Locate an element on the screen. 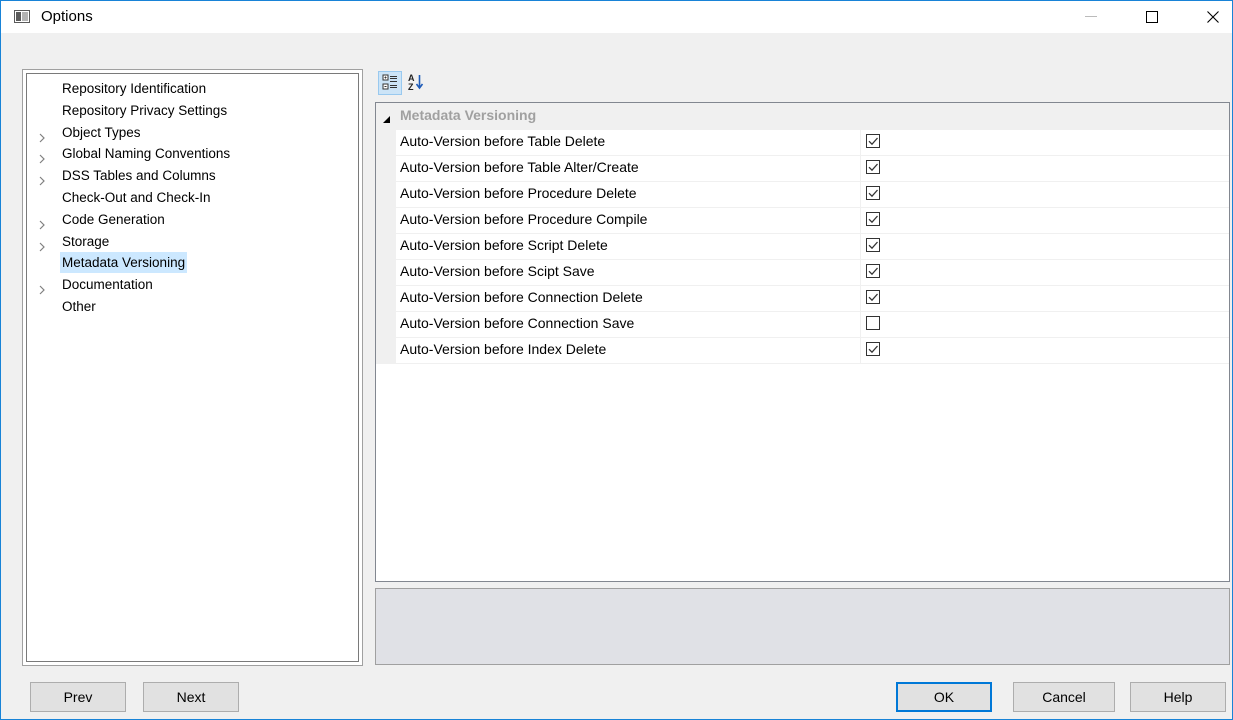  tree-item-label: Other is located at coordinates (79, 306).